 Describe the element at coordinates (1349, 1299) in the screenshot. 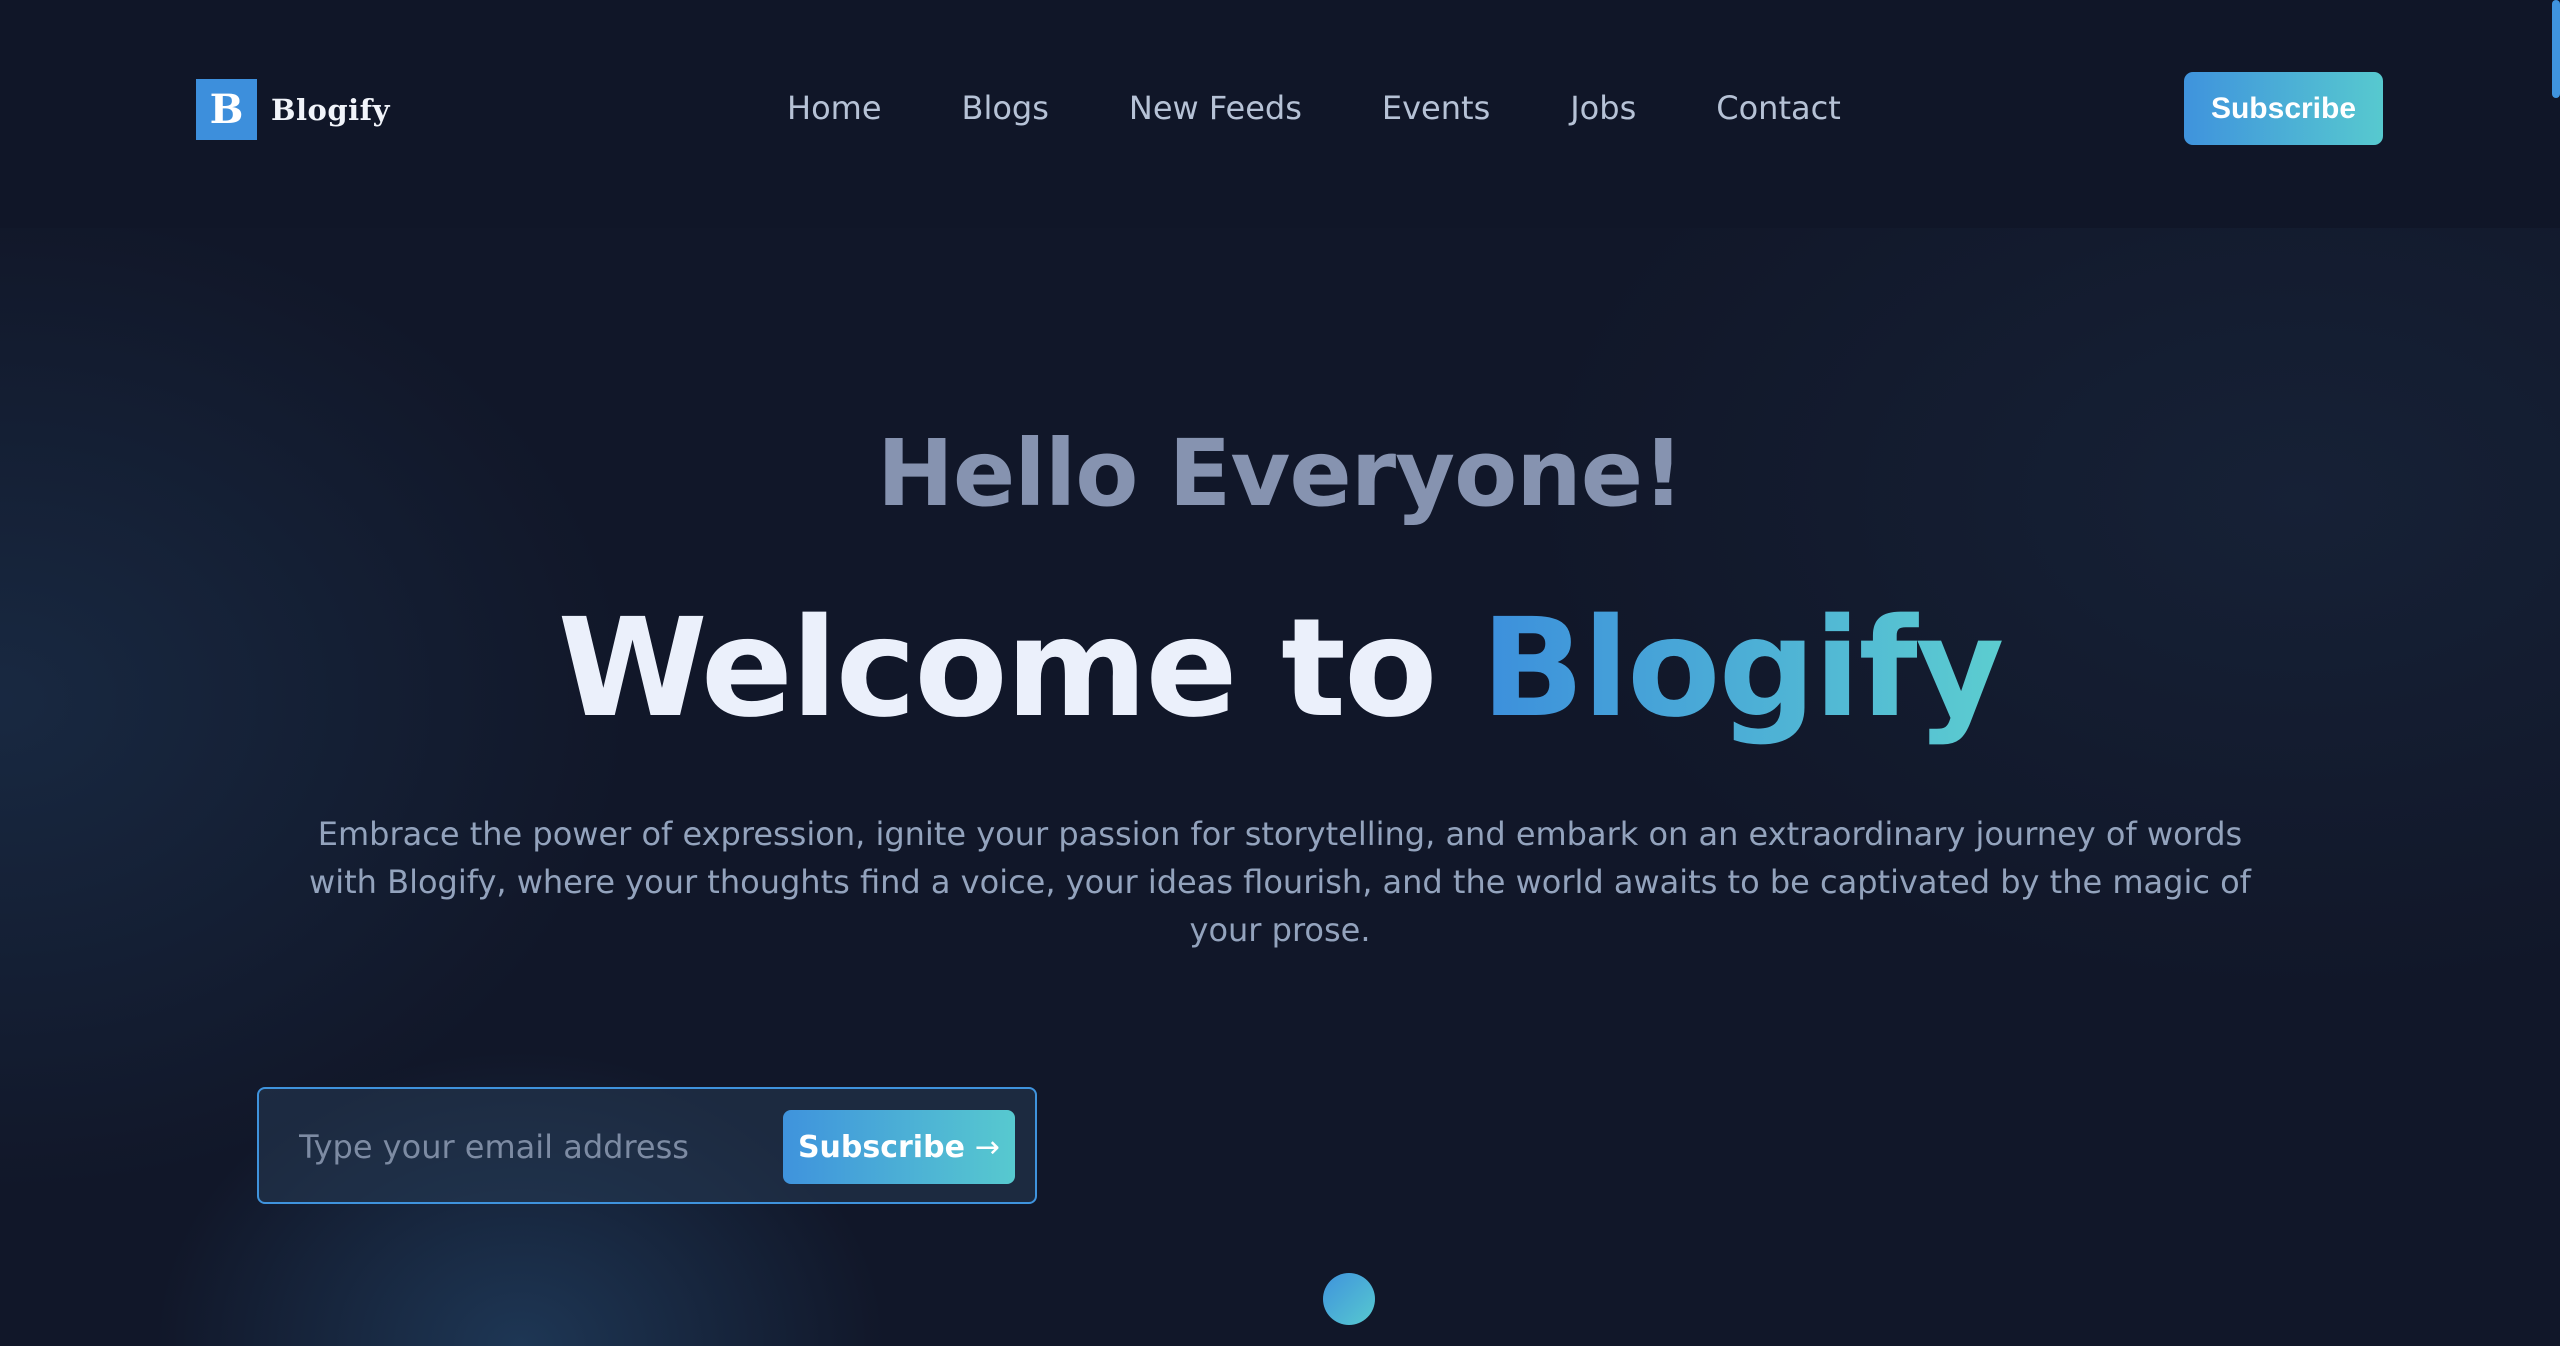

I see `scroll-indicator-dot` at that location.